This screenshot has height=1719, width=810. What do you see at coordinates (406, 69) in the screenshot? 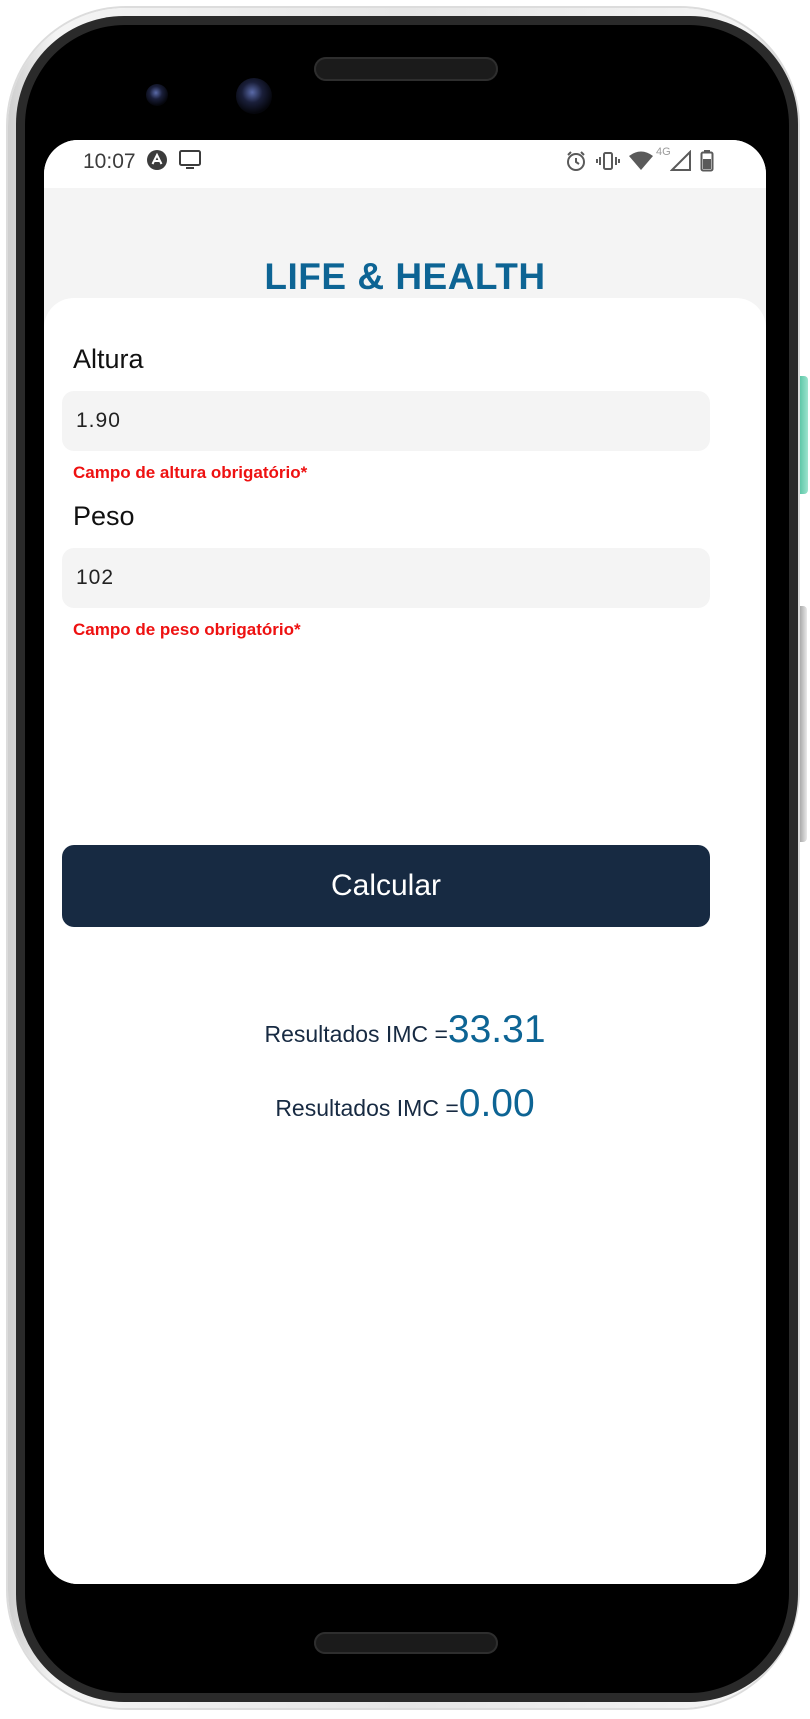
I see `earpiece-speaker` at bounding box center [406, 69].